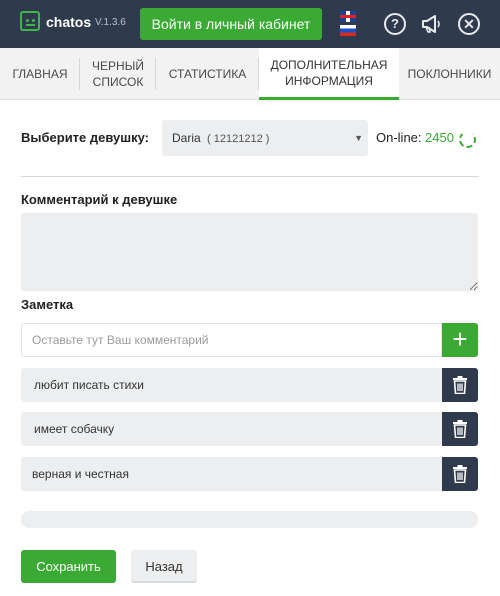  I want to click on tab-main: ГЛАВНАЯ, so click(40, 74).